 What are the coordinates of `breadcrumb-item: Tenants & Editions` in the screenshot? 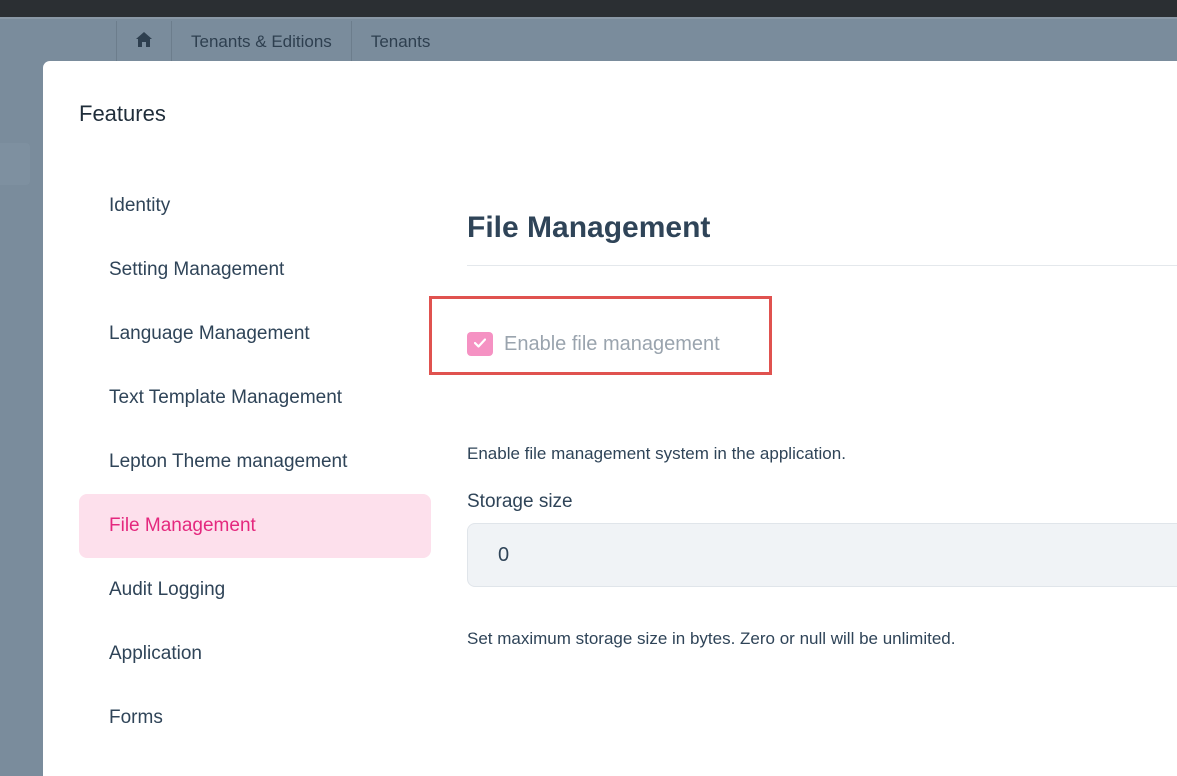 It's located at (261, 42).